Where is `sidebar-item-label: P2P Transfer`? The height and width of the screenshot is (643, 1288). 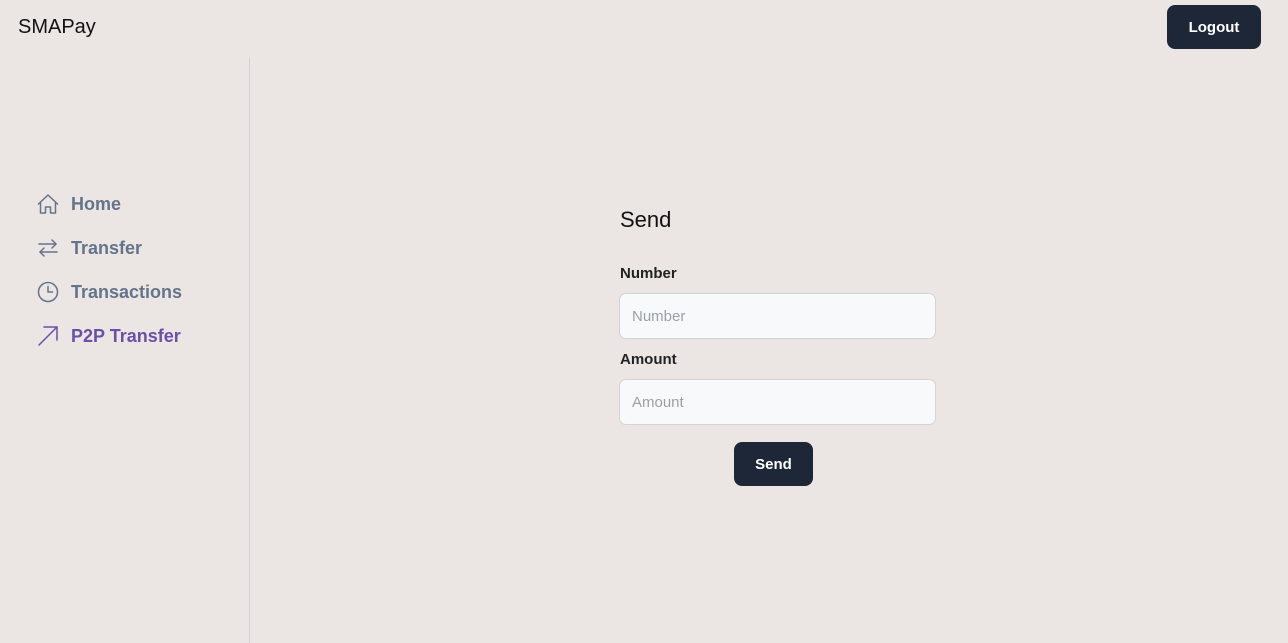
sidebar-item-label: P2P Transfer is located at coordinates (126, 335).